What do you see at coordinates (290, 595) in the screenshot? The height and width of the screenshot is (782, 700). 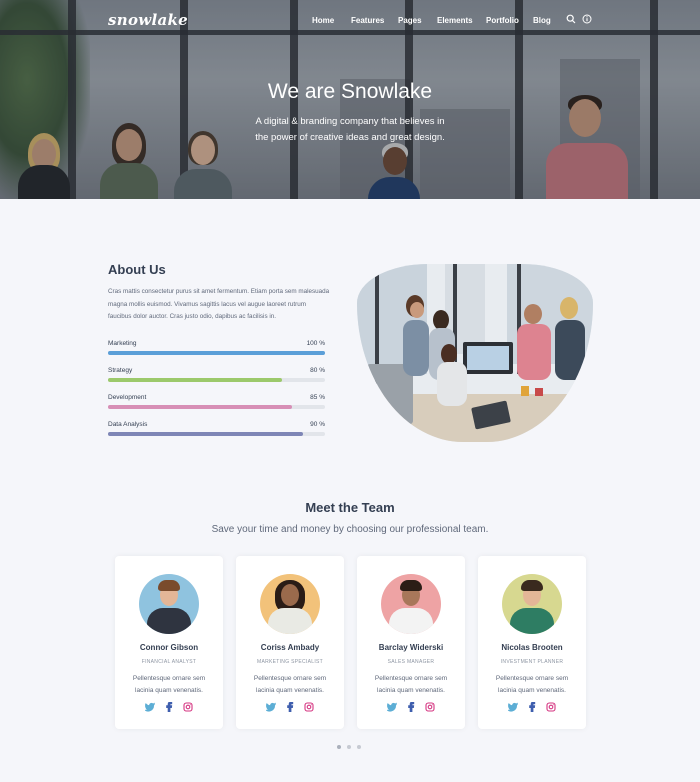 I see `avatar-head` at bounding box center [290, 595].